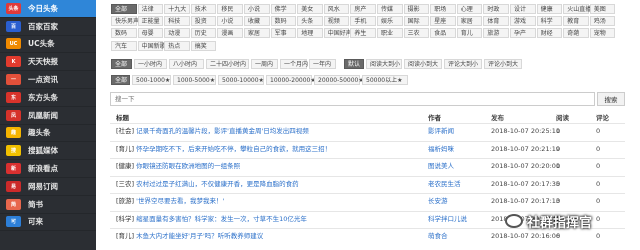 Image resolution: width=640 pixels, height=250 pixels. What do you see at coordinates (441, 149) in the screenshot?
I see `article-author: 福析妈咪` at bounding box center [441, 149].